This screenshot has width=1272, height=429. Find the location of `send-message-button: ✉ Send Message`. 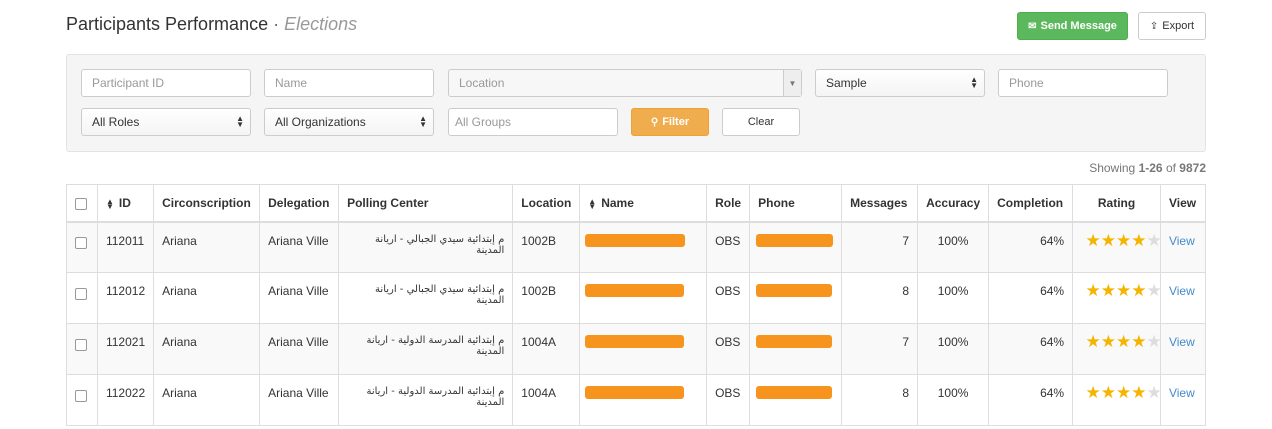

send-message-button: ✉ Send Message is located at coordinates (1072, 26).